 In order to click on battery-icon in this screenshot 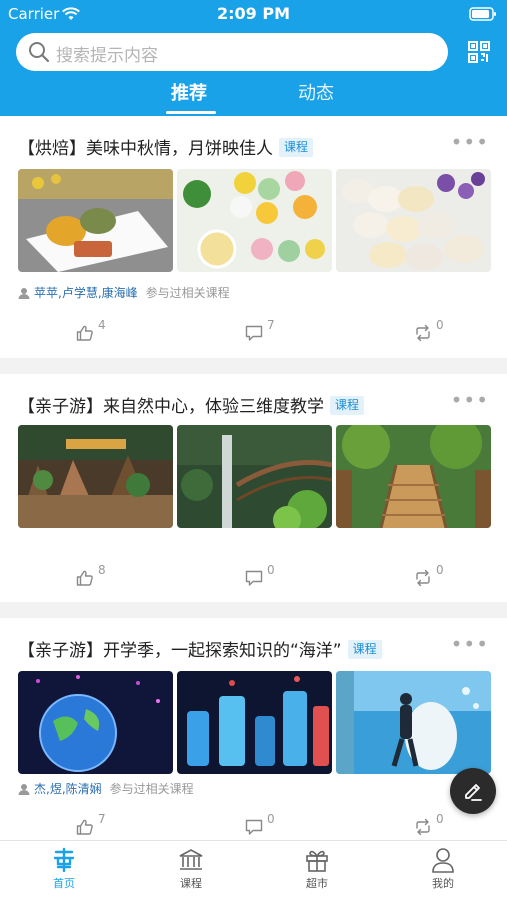, I will do `click(483, 15)`.